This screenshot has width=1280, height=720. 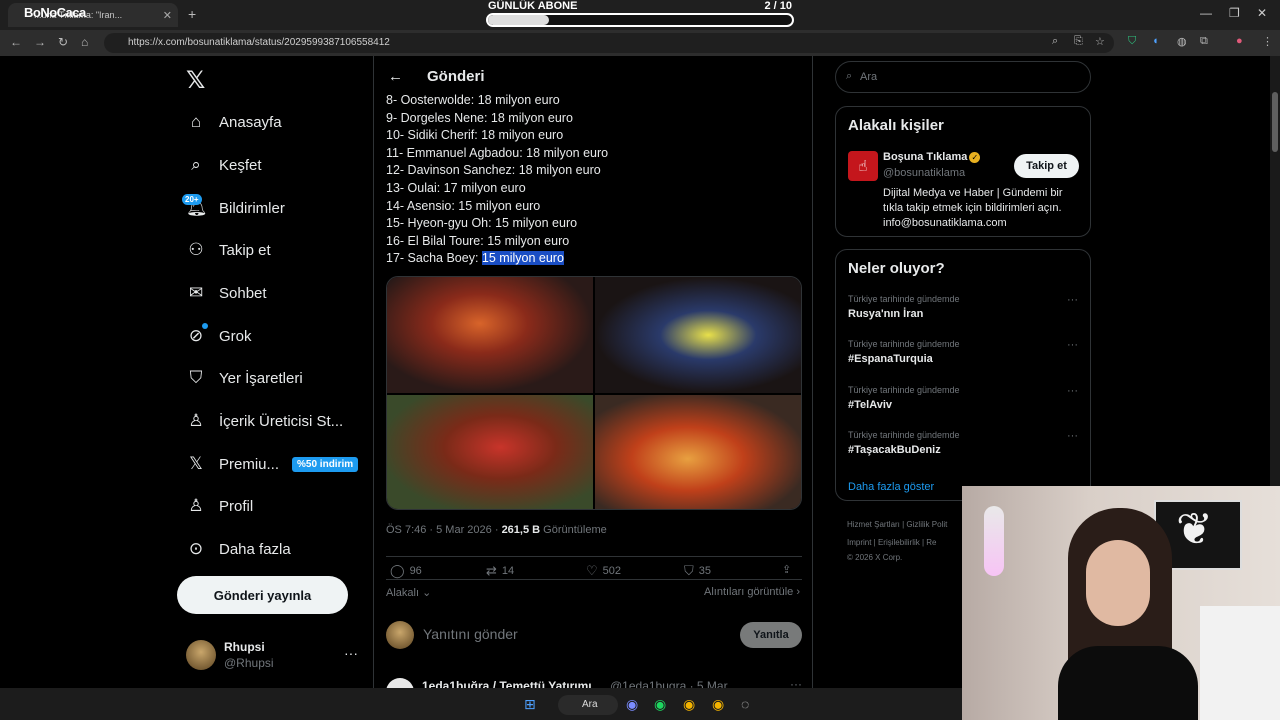 What do you see at coordinates (863, 166) in the screenshot?
I see `bosuna-tiklama-logo-icon: ☝` at bounding box center [863, 166].